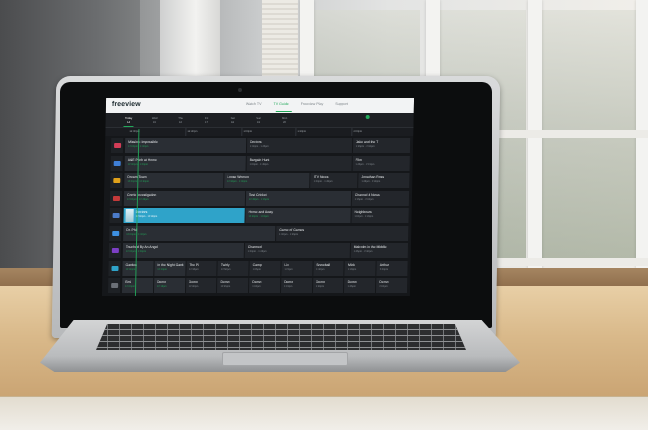  I want to click on programme-cell: Demo 1:45pm, so click(360, 285).